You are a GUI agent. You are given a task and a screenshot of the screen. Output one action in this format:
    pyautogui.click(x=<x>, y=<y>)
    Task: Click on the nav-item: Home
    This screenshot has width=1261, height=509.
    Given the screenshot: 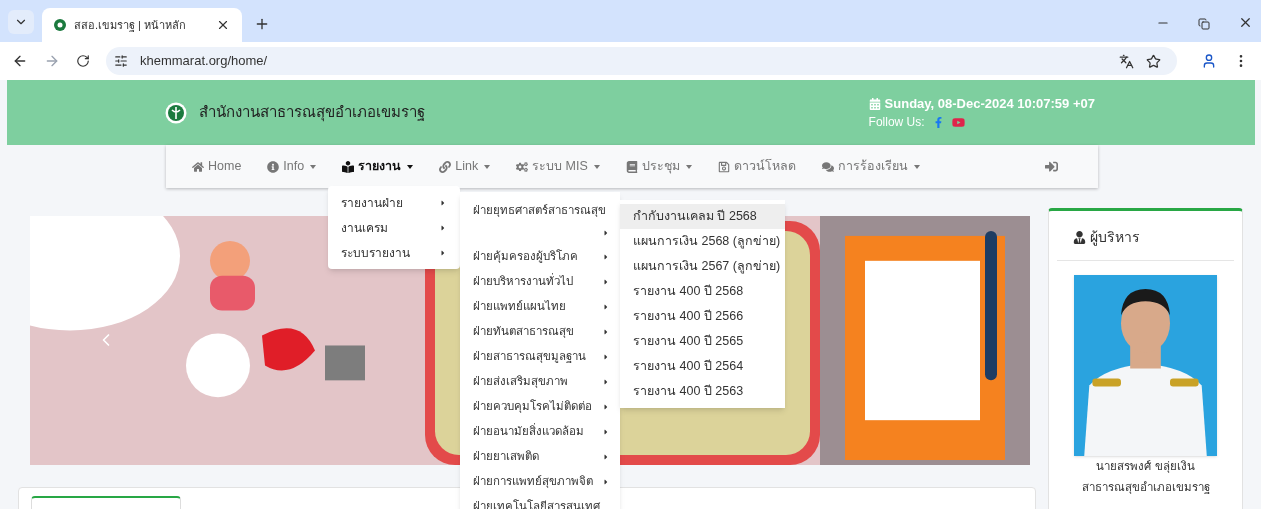 What is the action you would take?
    pyautogui.click(x=217, y=166)
    